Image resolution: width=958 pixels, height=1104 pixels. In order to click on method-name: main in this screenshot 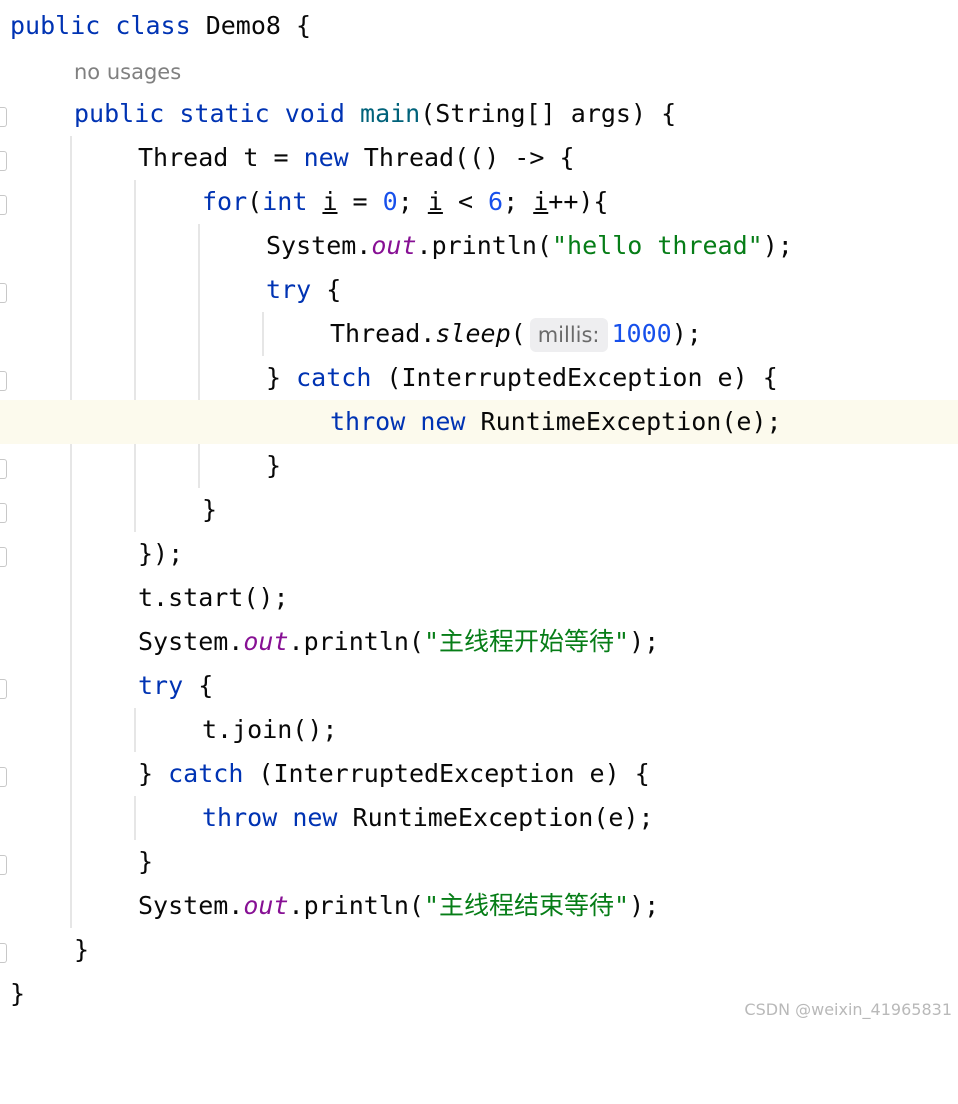, I will do `click(390, 113)`.